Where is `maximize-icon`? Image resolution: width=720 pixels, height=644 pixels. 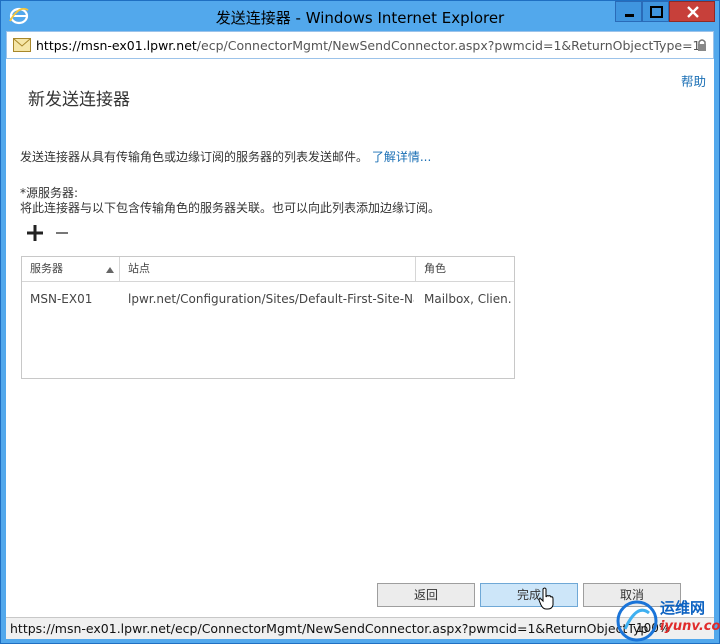
maximize-icon is located at coordinates (656, 12).